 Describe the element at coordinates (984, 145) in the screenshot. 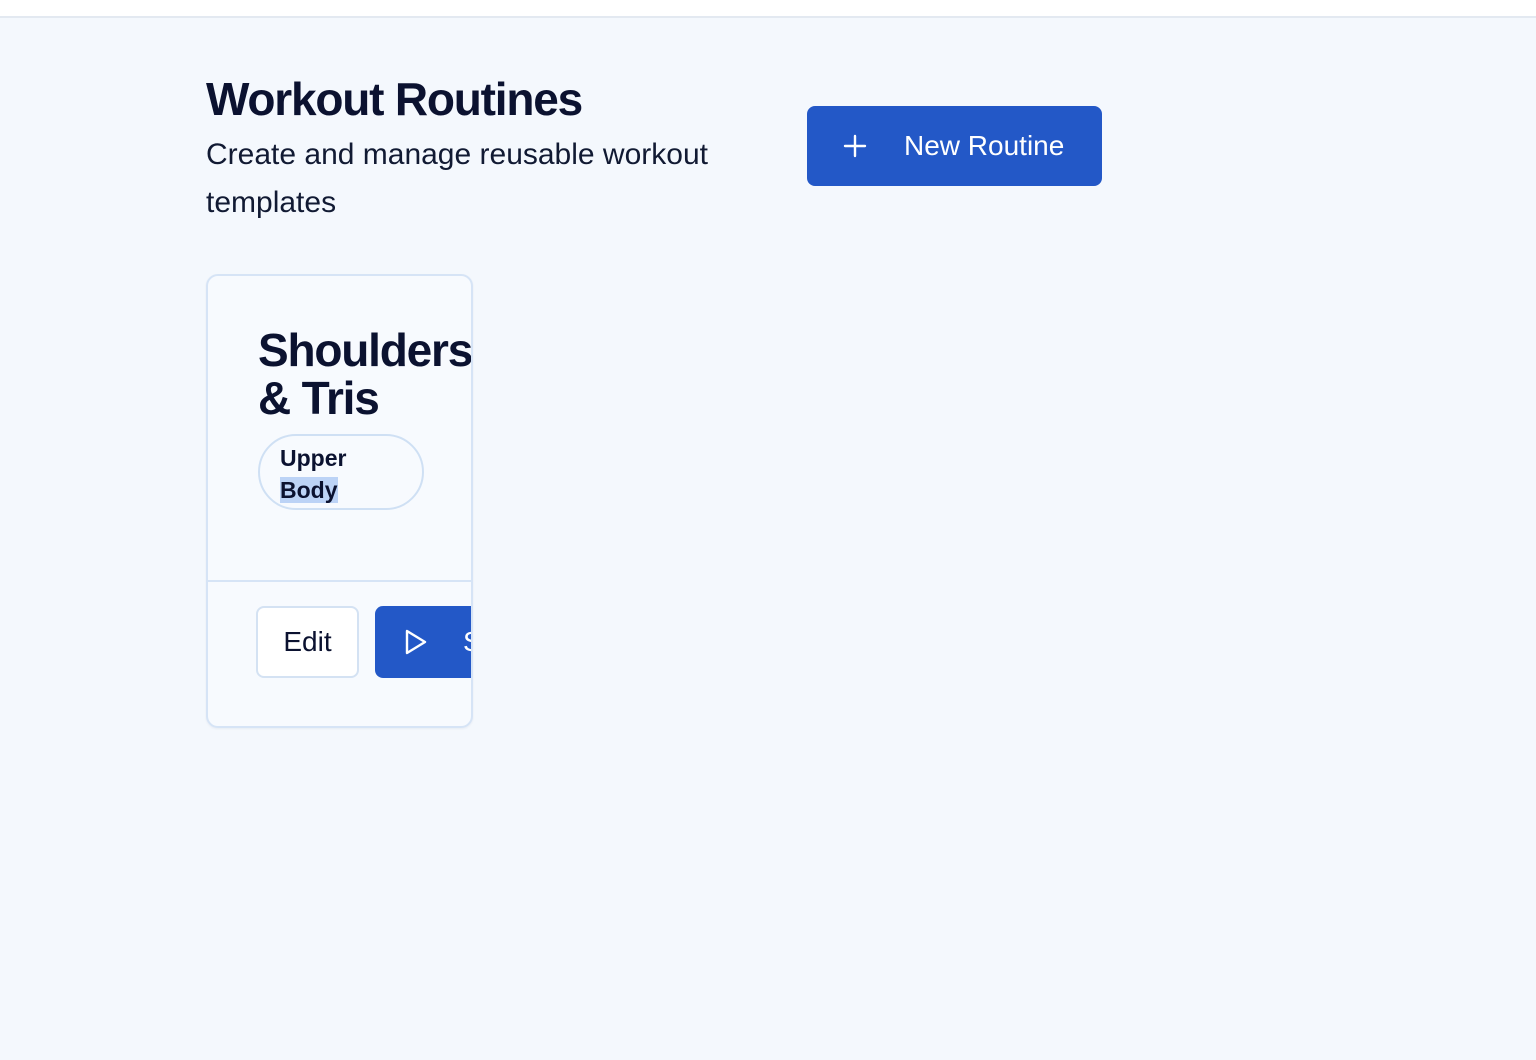

I see `new-routine-label: New Routine` at that location.